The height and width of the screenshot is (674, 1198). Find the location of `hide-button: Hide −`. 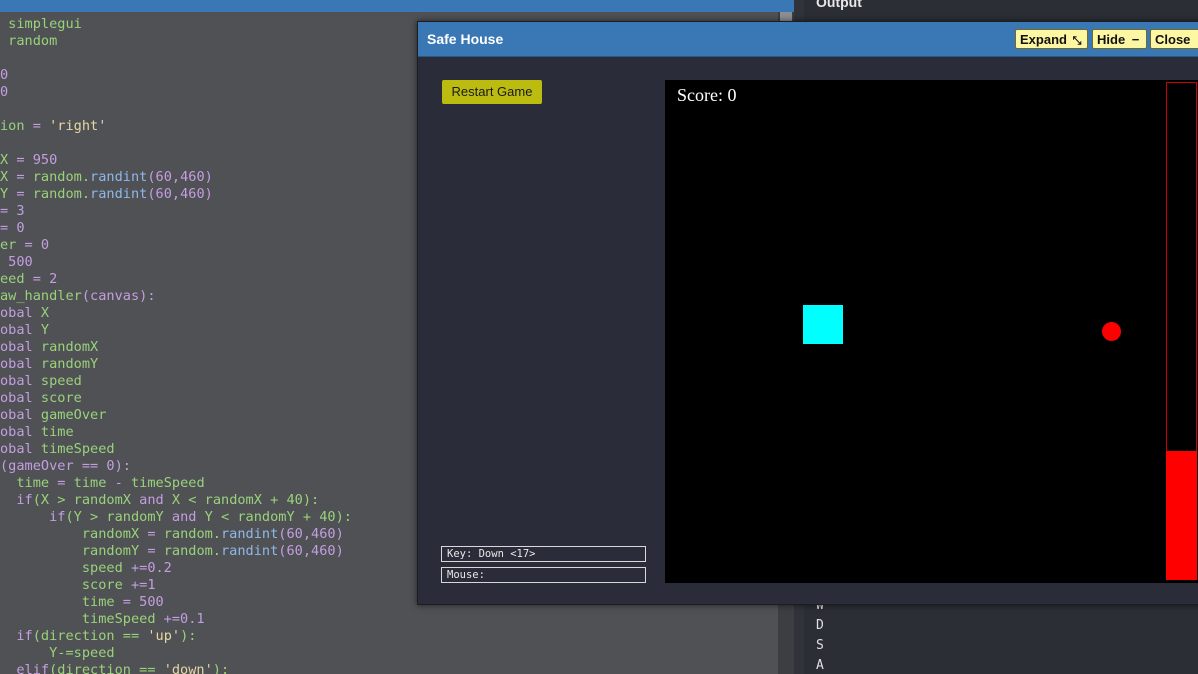

hide-button: Hide − is located at coordinates (1119, 39).